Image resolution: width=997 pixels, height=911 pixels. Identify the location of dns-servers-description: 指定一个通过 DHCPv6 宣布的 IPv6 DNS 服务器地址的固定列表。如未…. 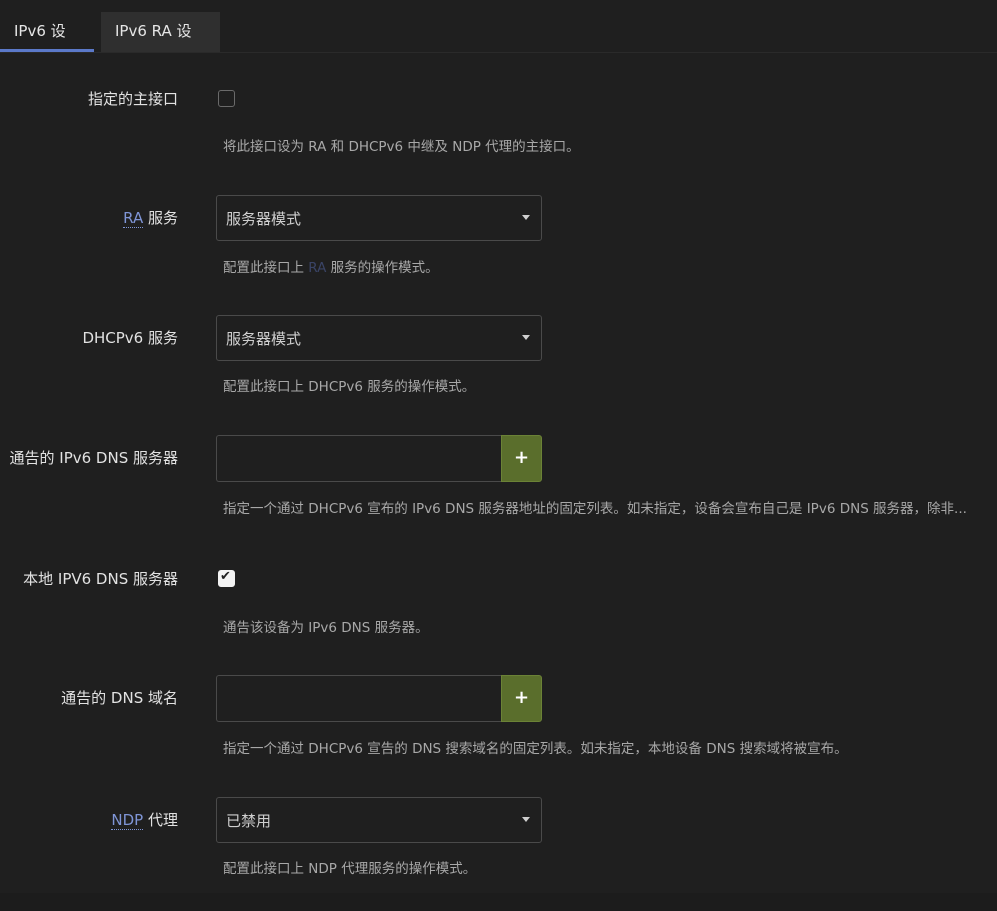
(595, 509).